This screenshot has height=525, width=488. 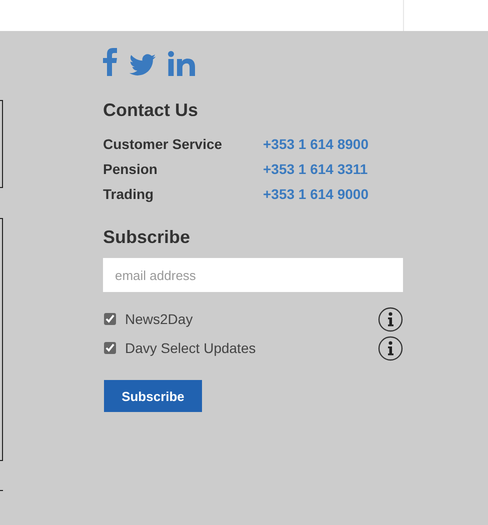 What do you see at coordinates (130, 169) in the screenshot?
I see `contact-label: Pension` at bounding box center [130, 169].